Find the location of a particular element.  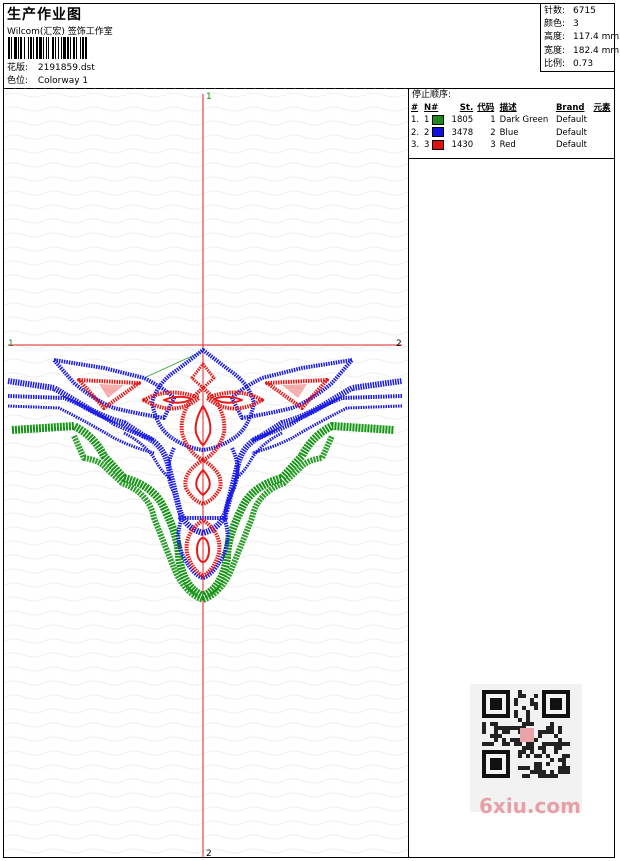

qr-code is located at coordinates (526, 748).